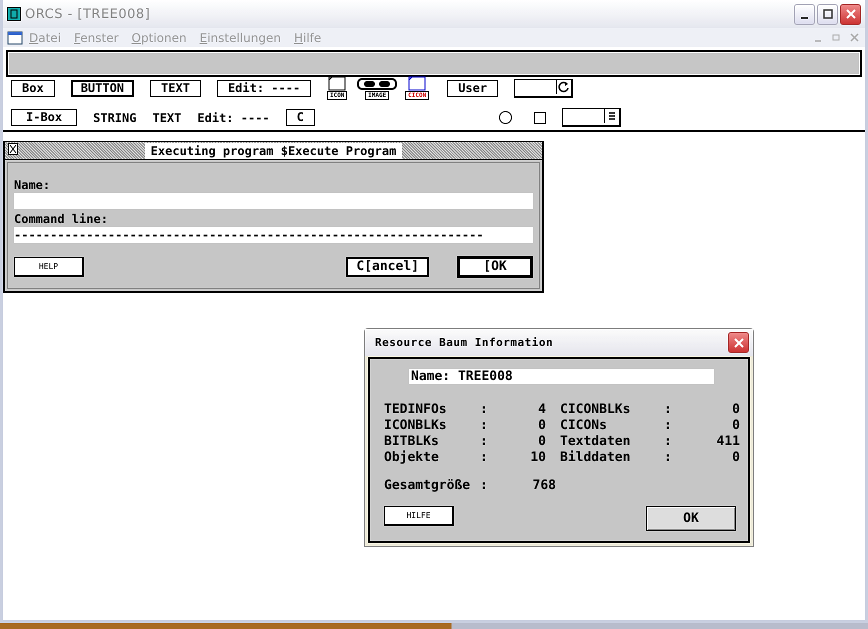  I want to click on stat-label: Textdaten, so click(596, 442).